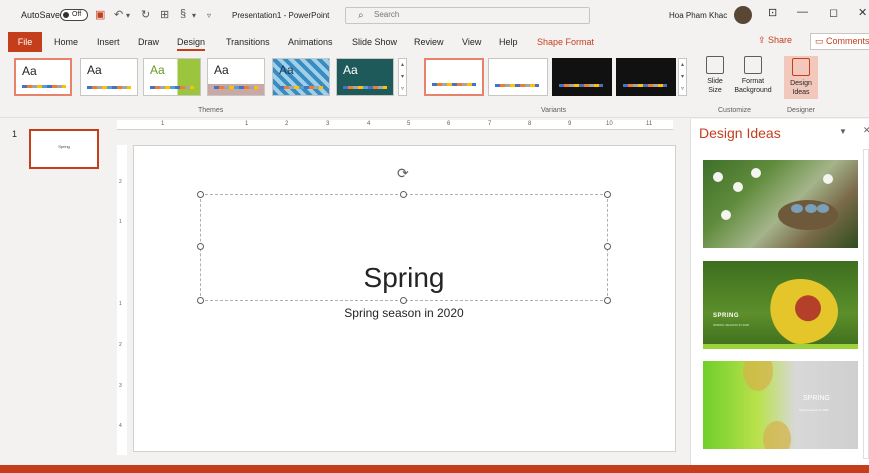 The height and width of the screenshot is (473, 869). Describe the element at coordinates (449, 124) in the screenshot. I see `ruler-tick: 6` at that location.